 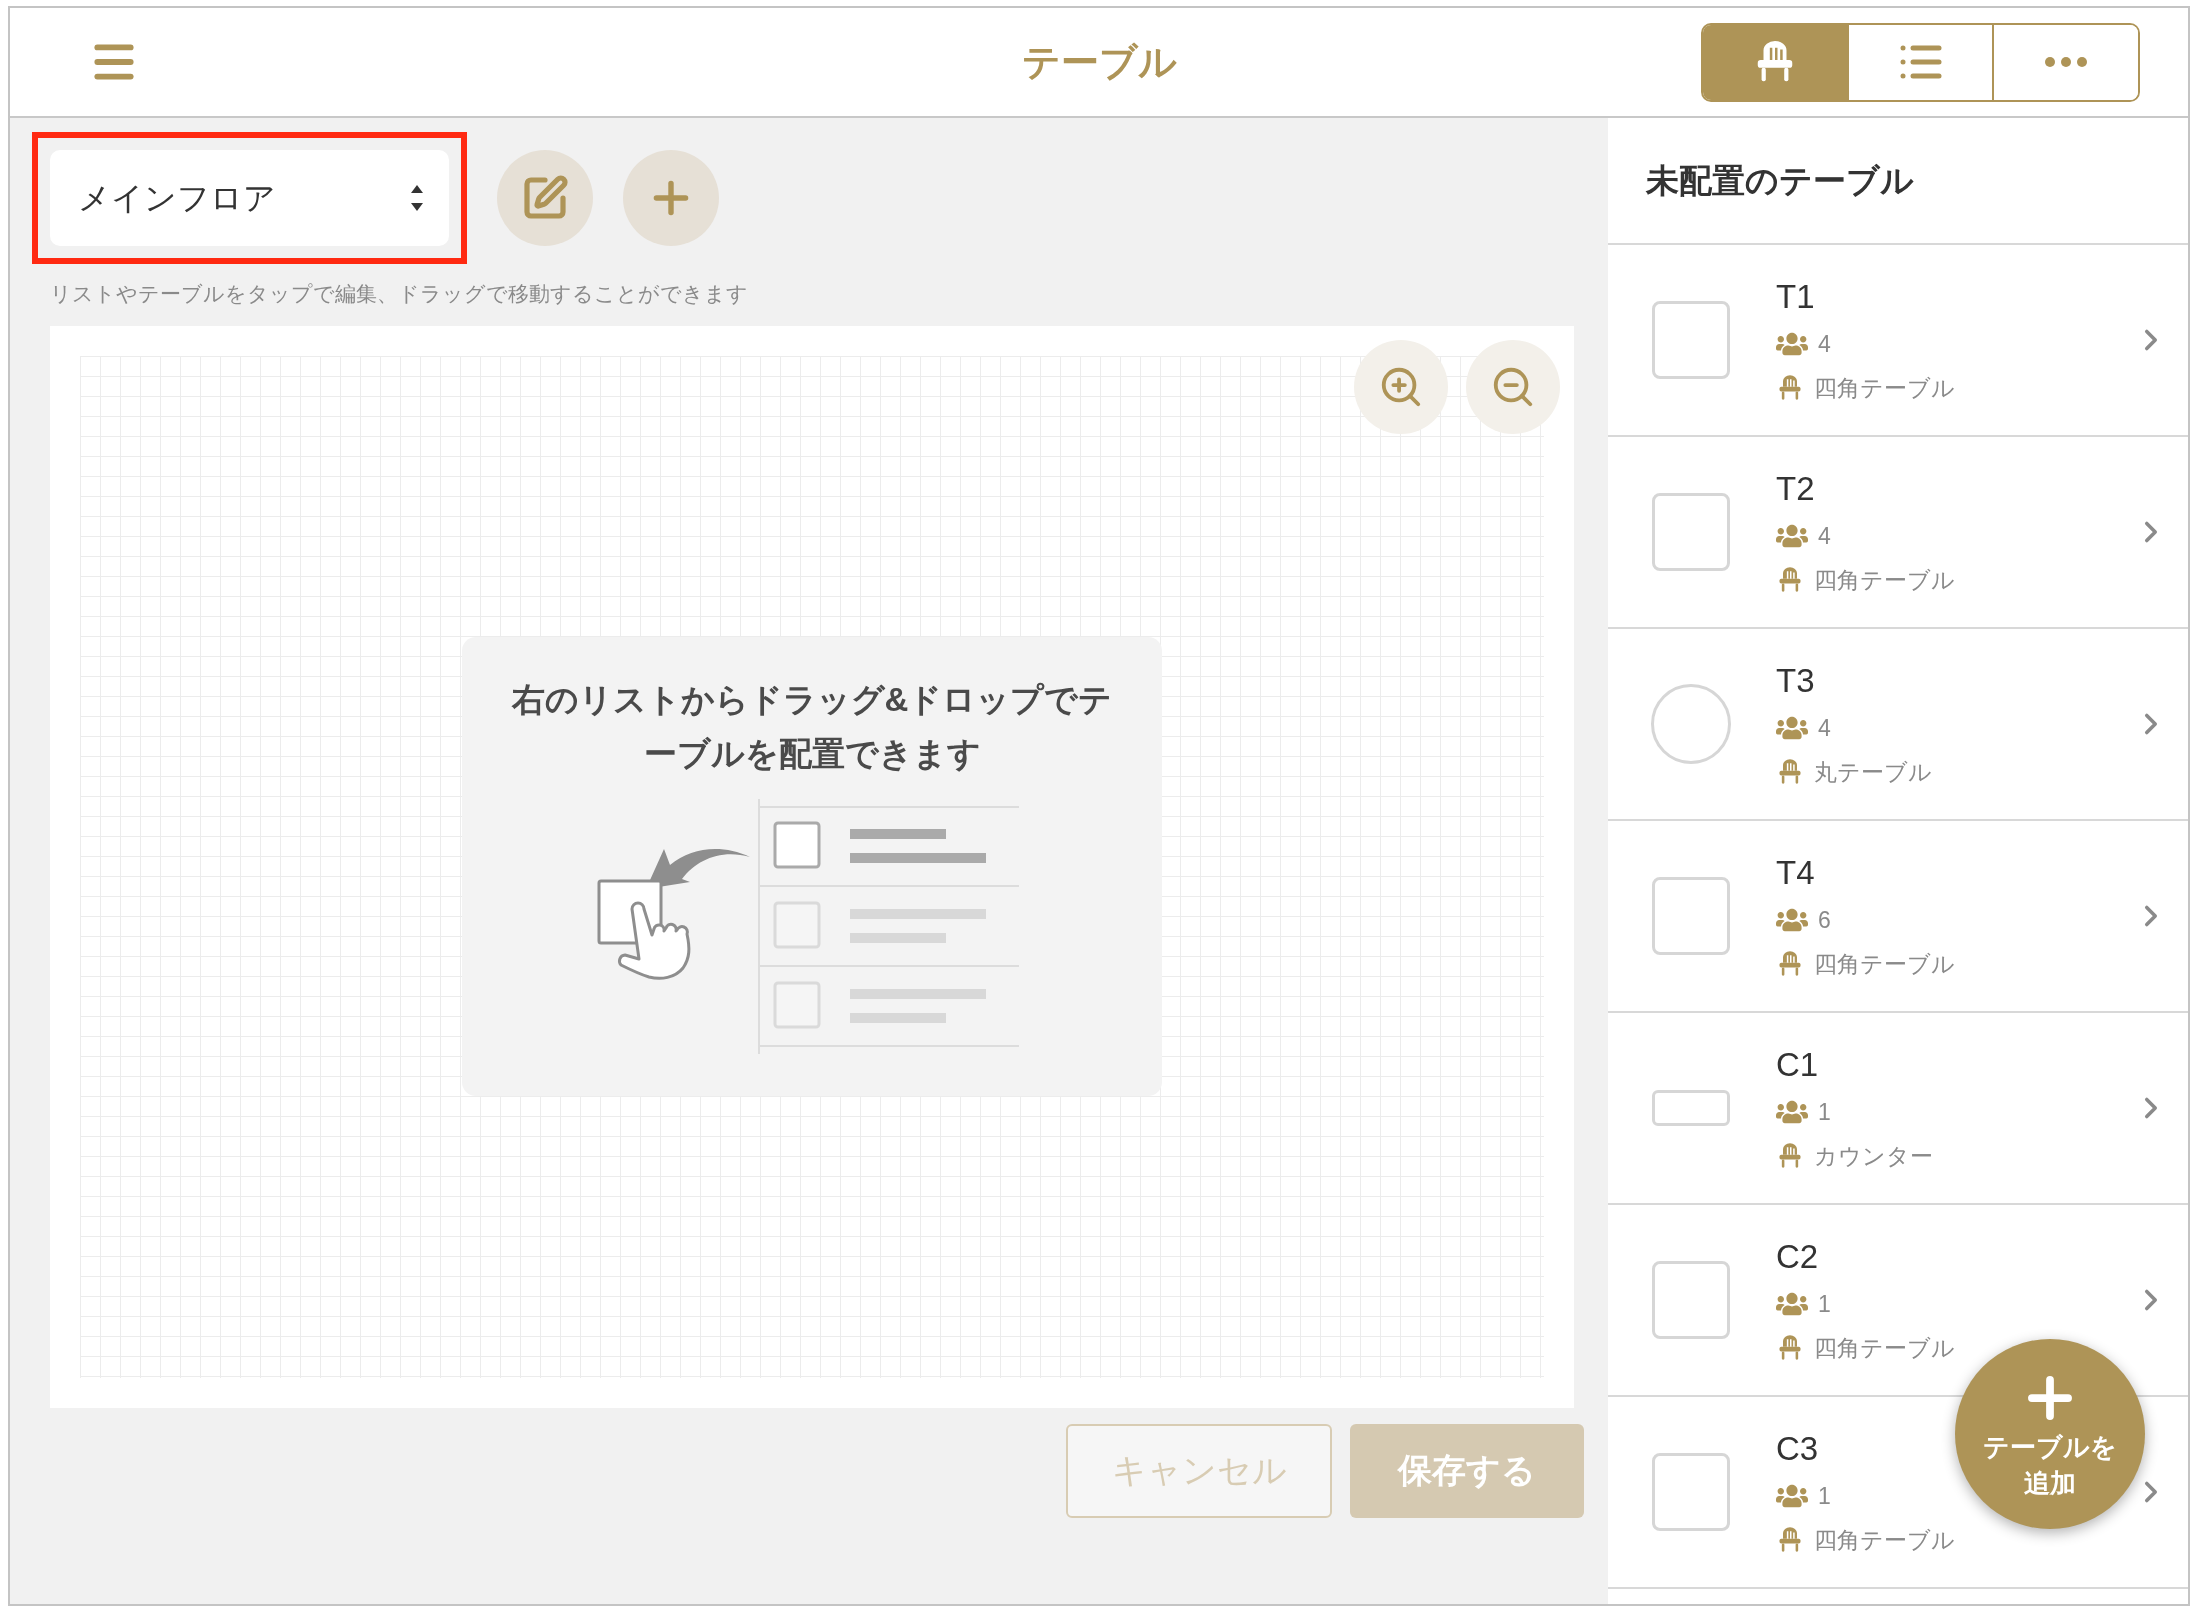 What do you see at coordinates (249, 198) in the screenshot?
I see `floor-select: メインフロア` at bounding box center [249, 198].